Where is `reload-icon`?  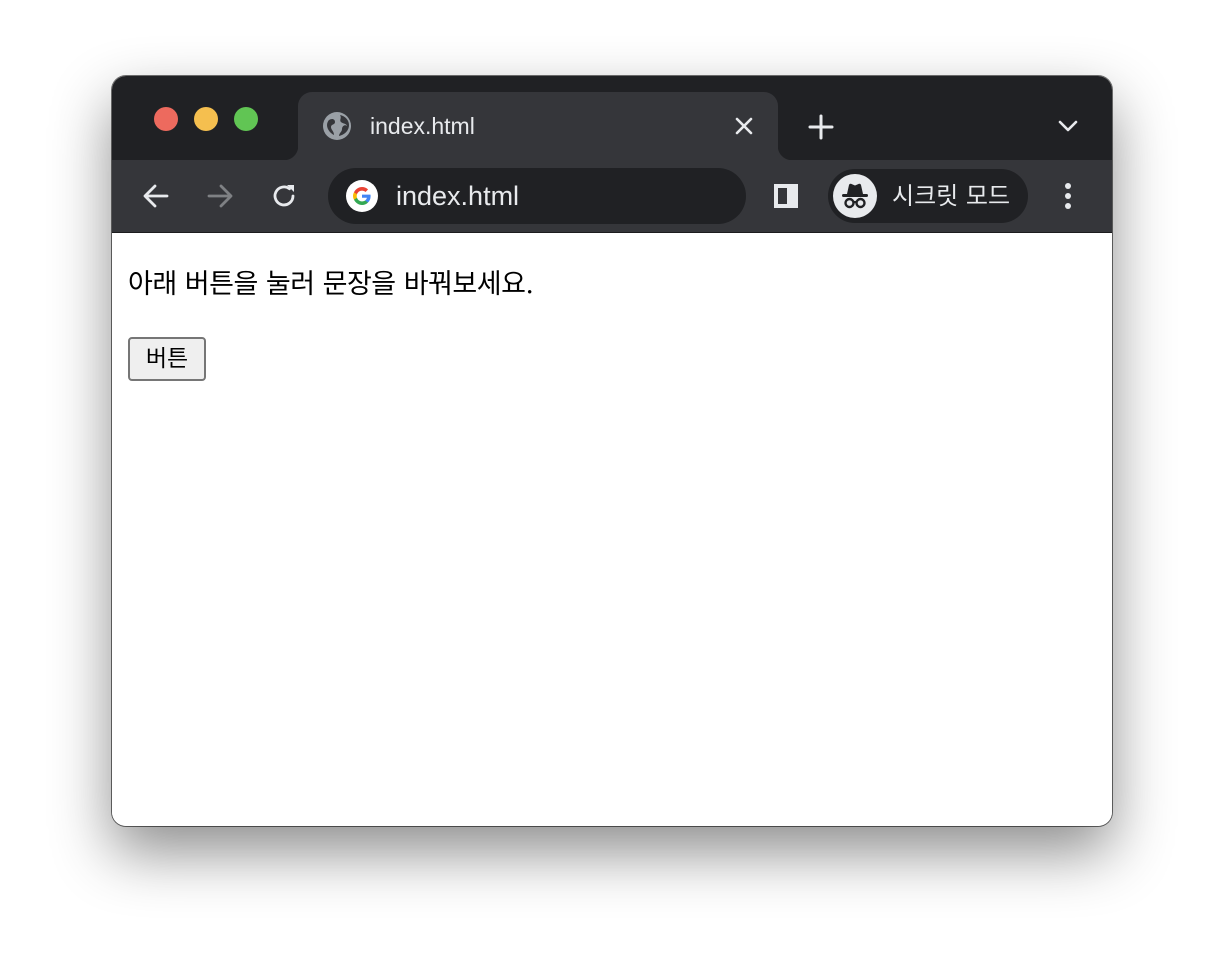
reload-icon is located at coordinates (284, 196).